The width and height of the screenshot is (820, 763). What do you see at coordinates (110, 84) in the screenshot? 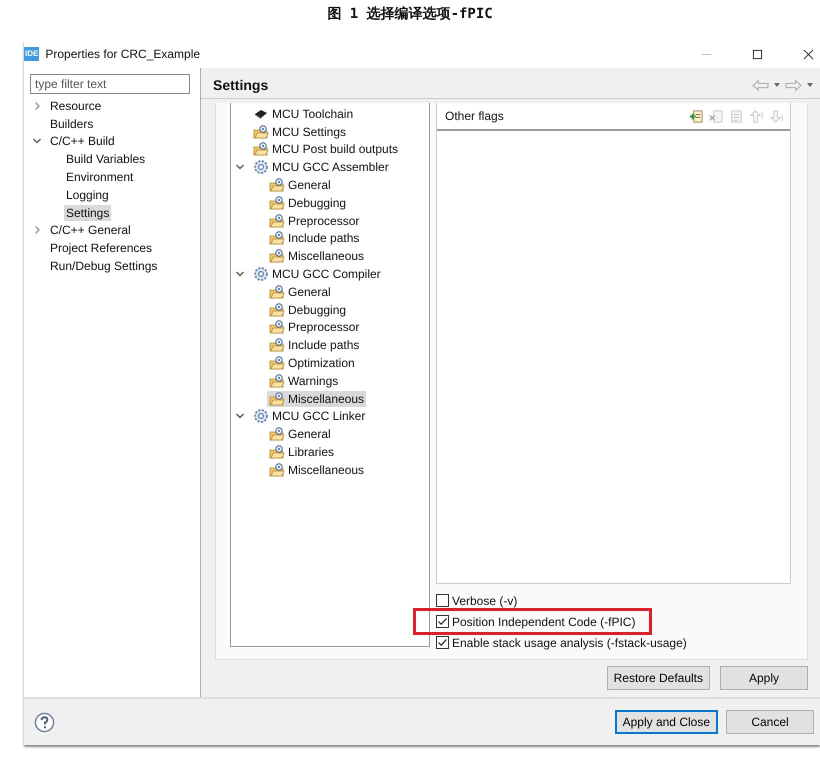
I see `filter-field: type filter text` at bounding box center [110, 84].